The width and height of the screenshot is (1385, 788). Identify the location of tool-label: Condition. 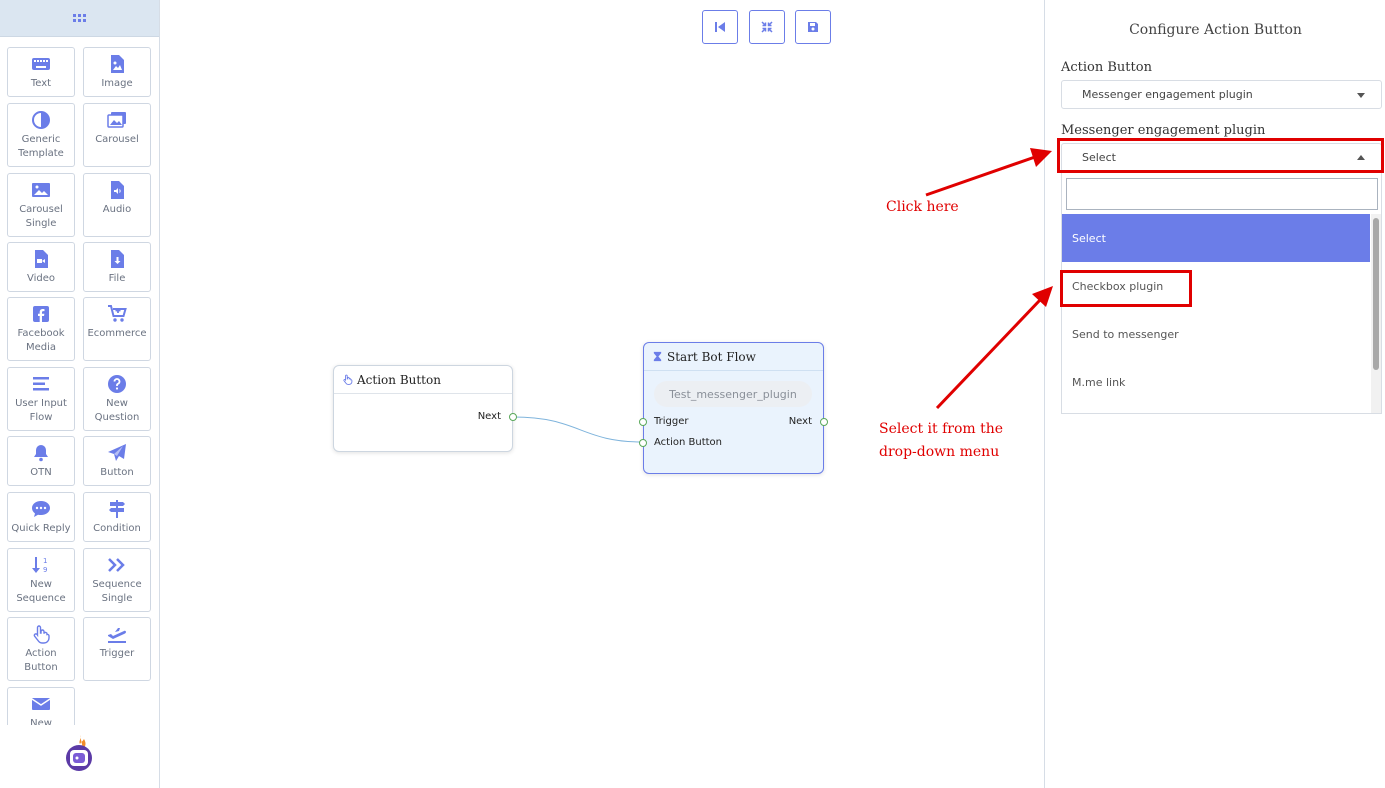
(117, 528).